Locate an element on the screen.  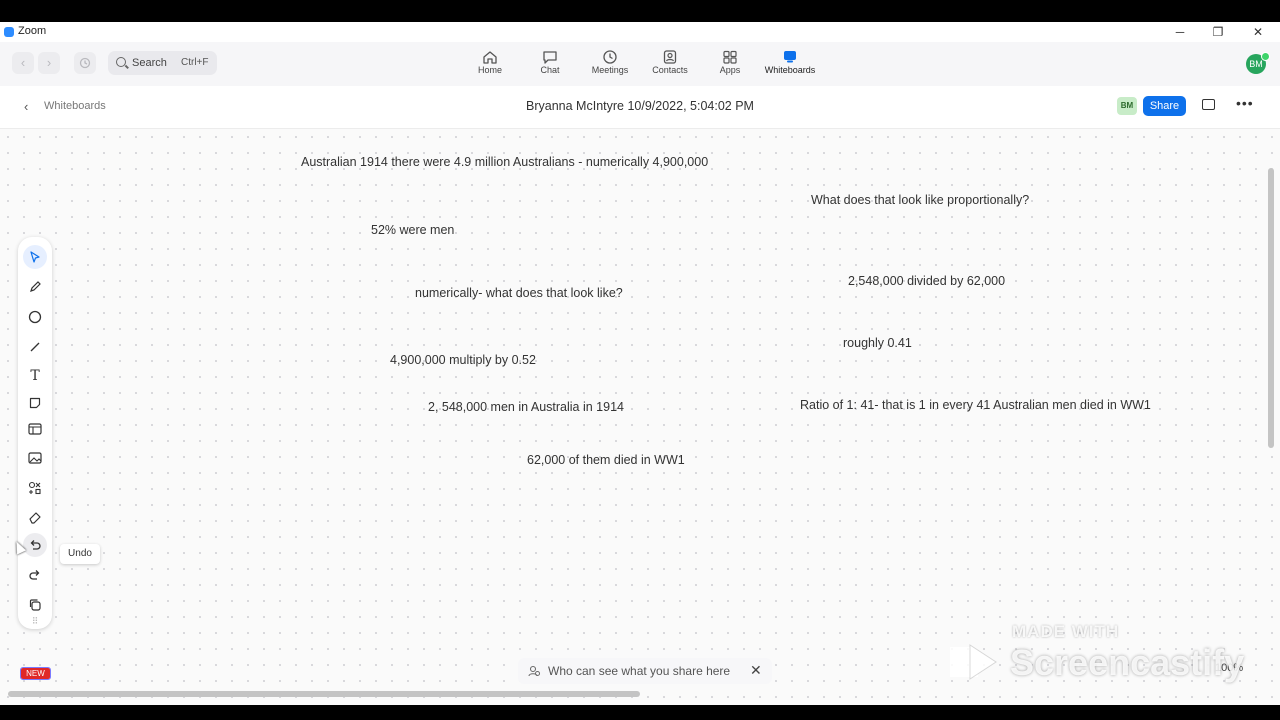
whiteboard-title: Bryanna McIntyre 10/9/2022, 5:04:02 PM is located at coordinates (640, 106).